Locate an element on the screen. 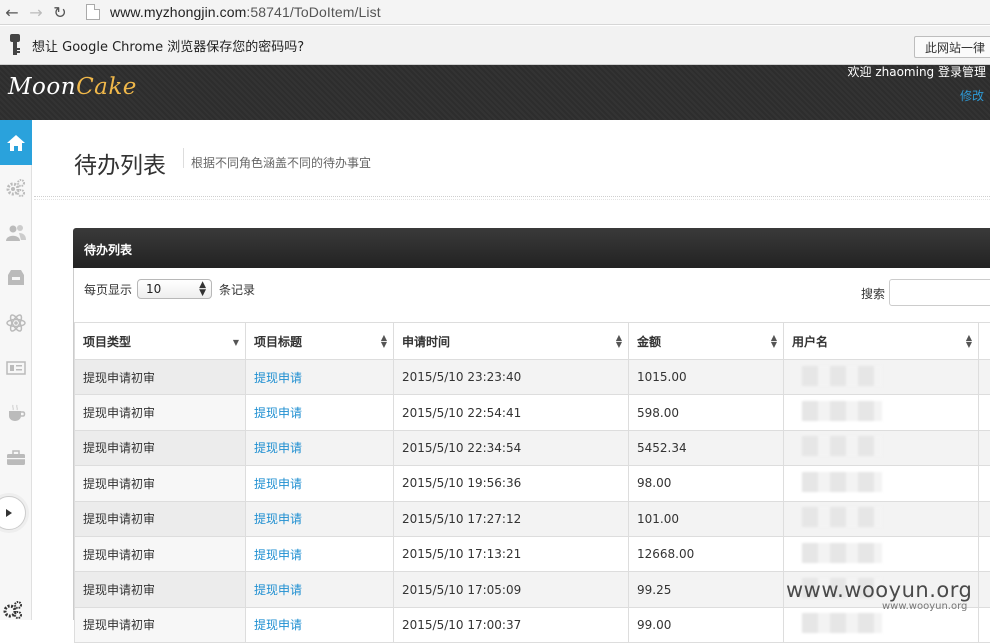 The image size is (990, 643). column-header-extra is located at coordinates (984, 341).